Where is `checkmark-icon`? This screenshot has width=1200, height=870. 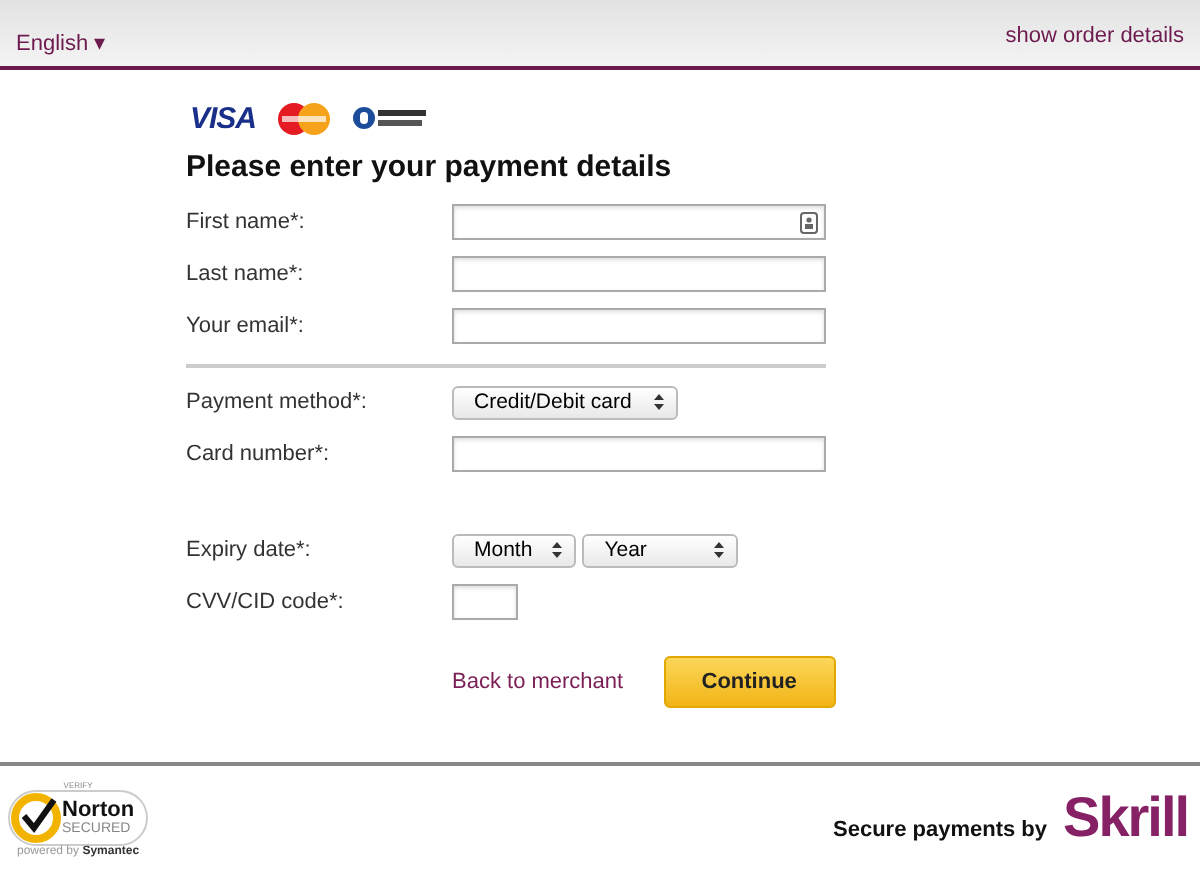 checkmark-icon is located at coordinates (36, 817).